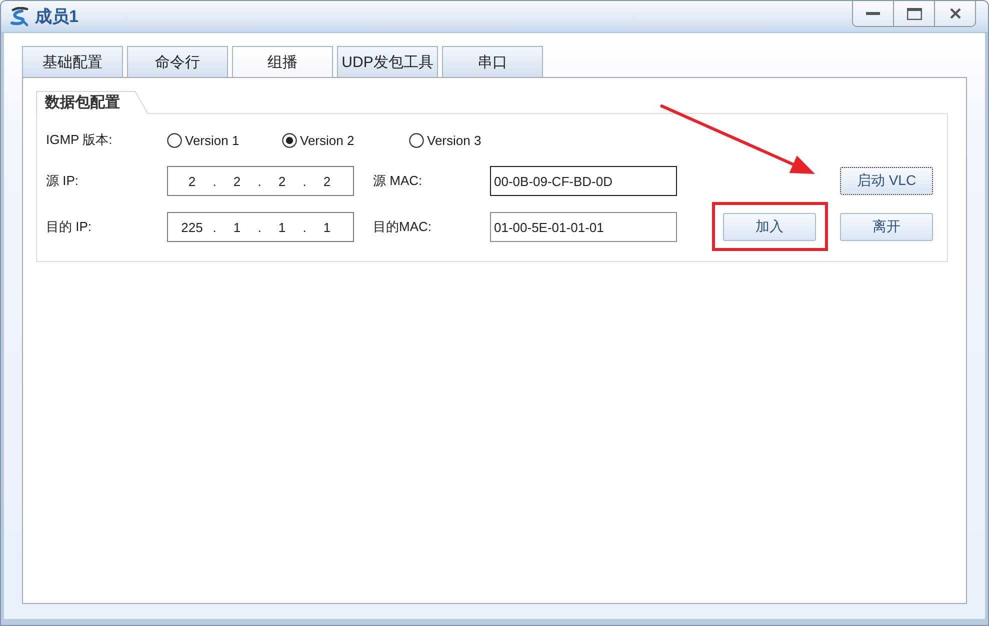 Image resolution: width=989 pixels, height=626 pixels. I want to click on start-vlc-button: 启动 VLC, so click(886, 181).